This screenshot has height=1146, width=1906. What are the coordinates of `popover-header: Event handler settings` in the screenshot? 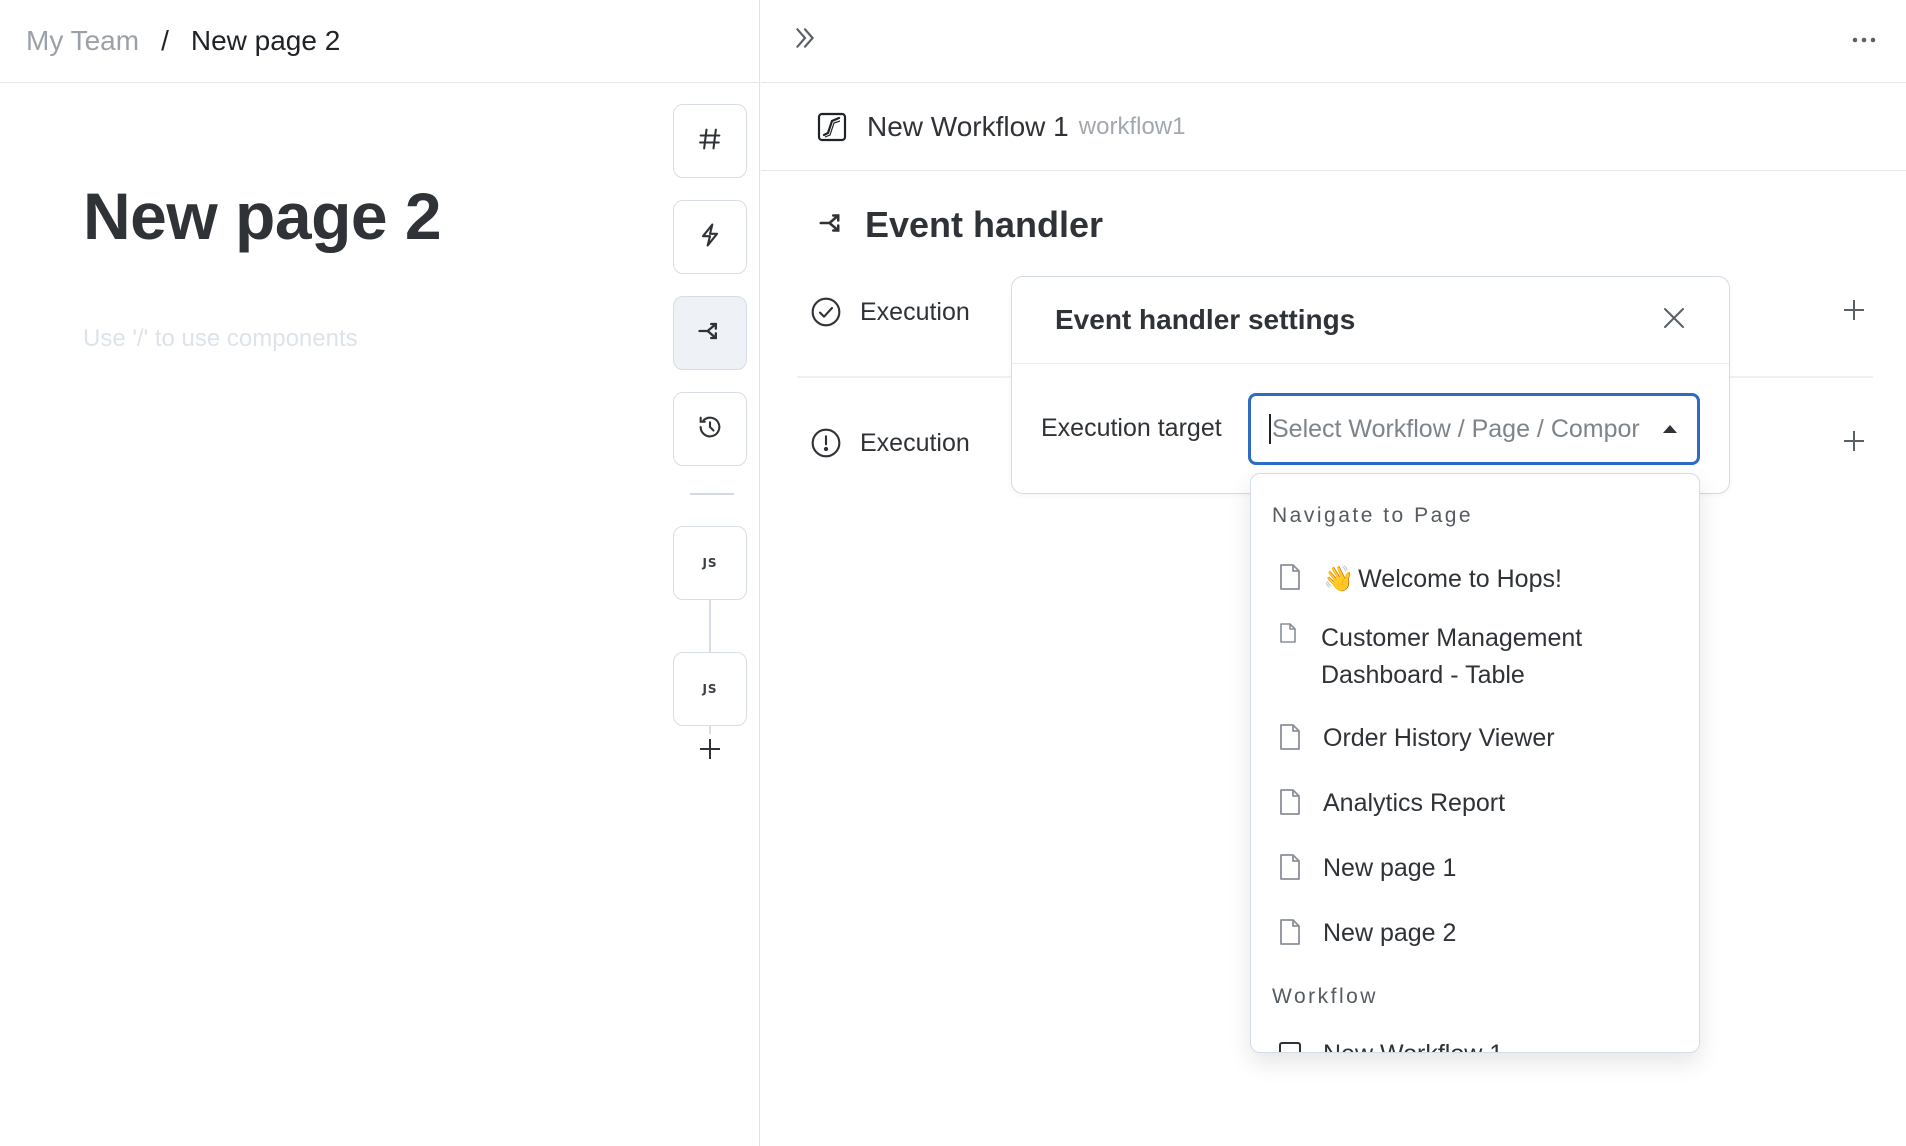 It's located at (1370, 320).